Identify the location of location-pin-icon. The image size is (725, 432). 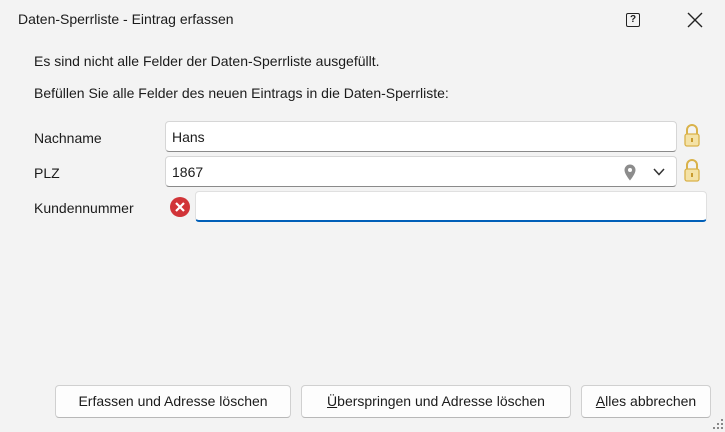
(630, 172).